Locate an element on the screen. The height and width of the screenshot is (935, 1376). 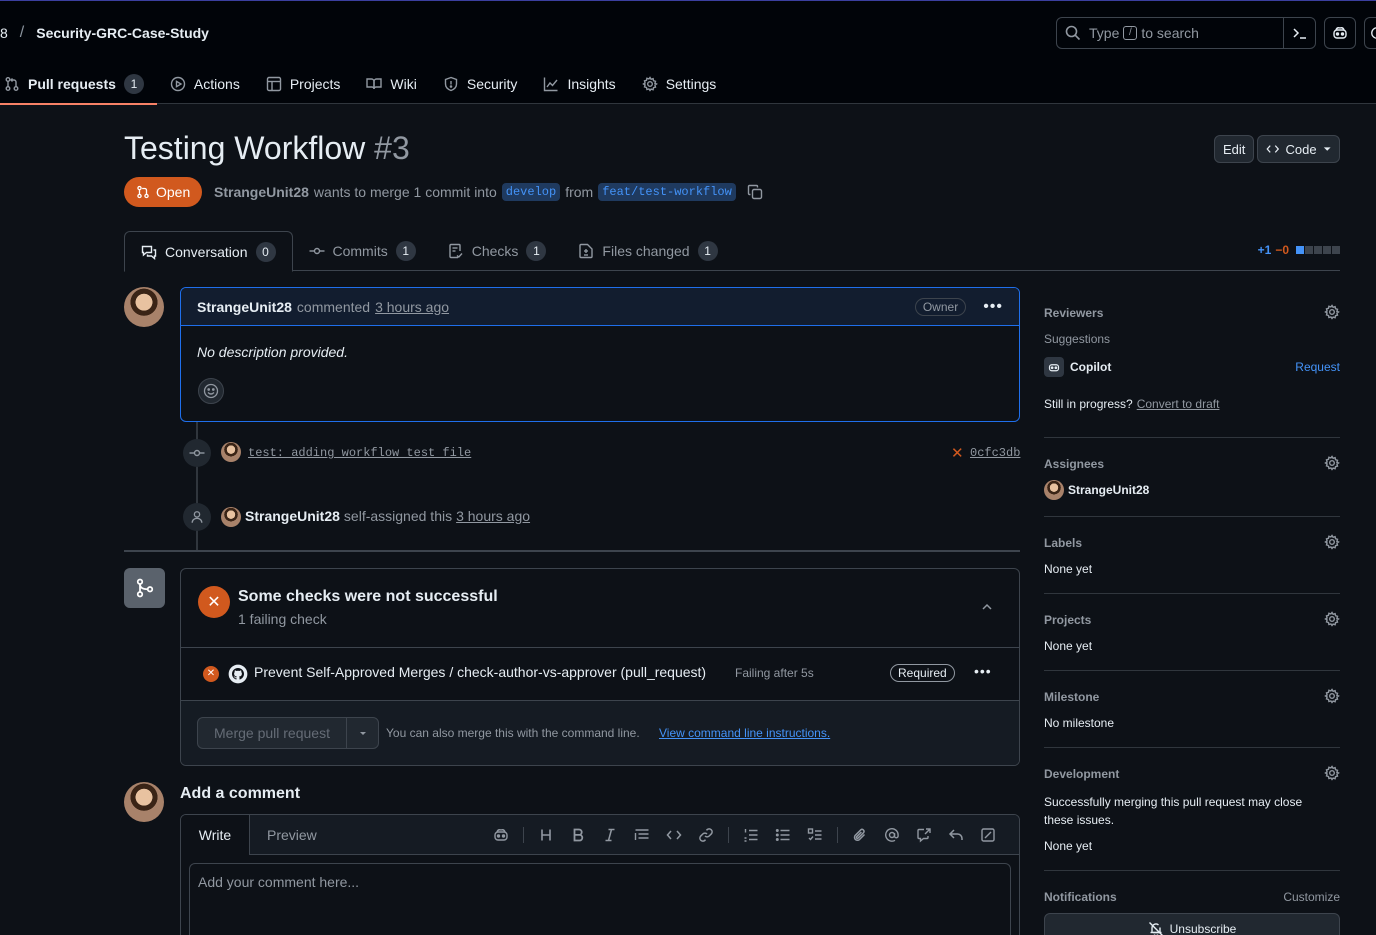
event-time: 3 hours ago is located at coordinates (493, 516).